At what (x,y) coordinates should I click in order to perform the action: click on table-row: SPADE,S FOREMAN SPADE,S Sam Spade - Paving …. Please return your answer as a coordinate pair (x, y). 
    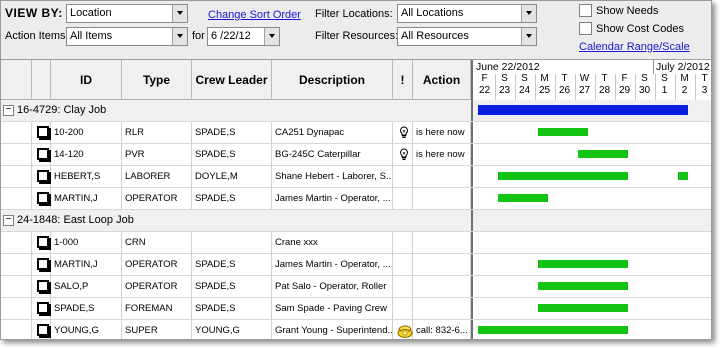
    Looking at the image, I should click on (356, 309).